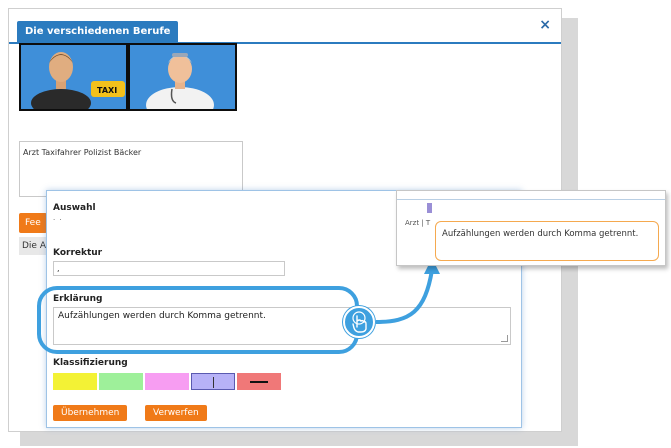 This screenshot has height=448, width=671. I want to click on swatch-yellow, so click(75, 381).